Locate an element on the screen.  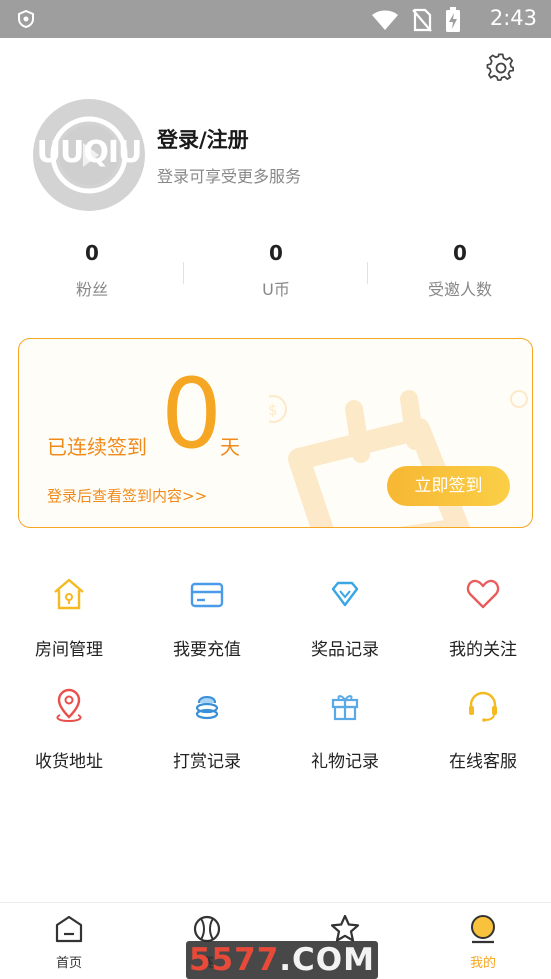
signin-button: 立即签到 is located at coordinates (448, 486).